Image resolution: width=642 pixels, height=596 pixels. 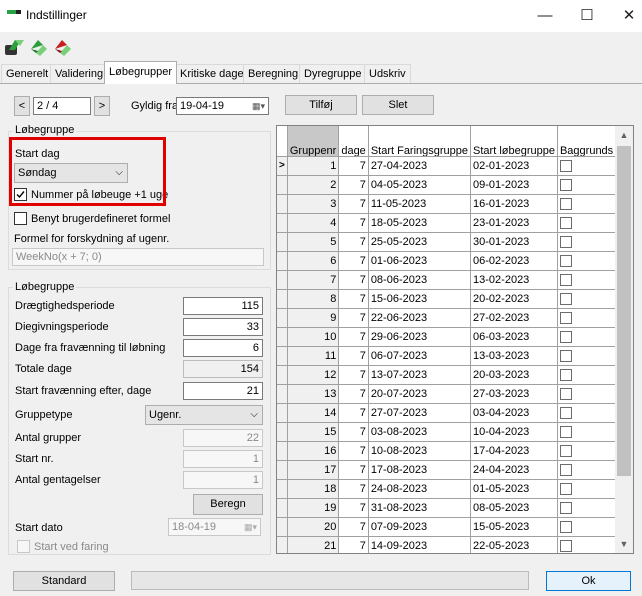 What do you see at coordinates (313, 508) in the screenshot?
I see `cell-gruppenr: 19` at bounding box center [313, 508].